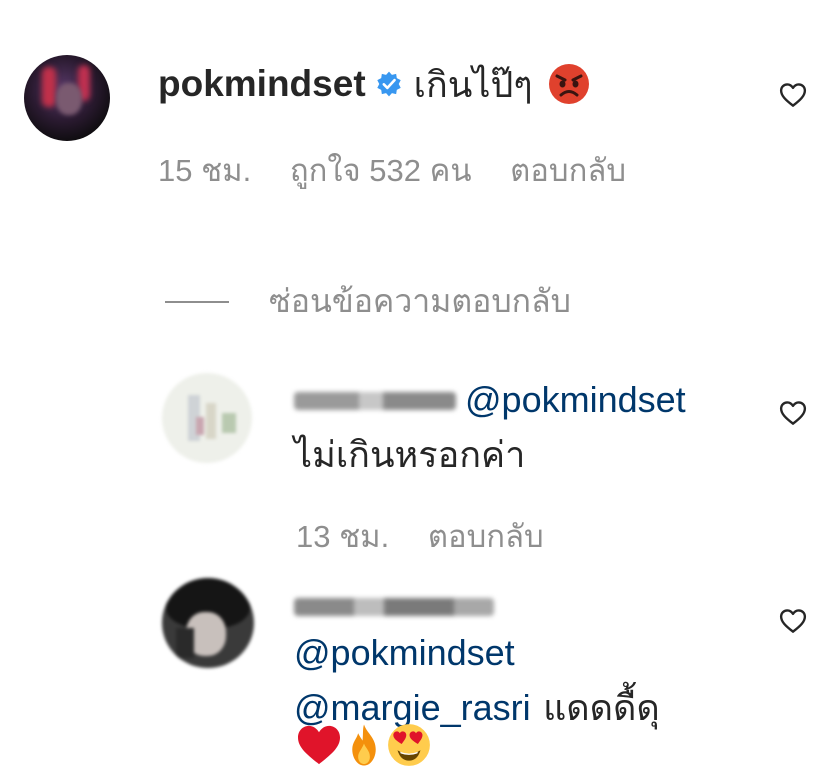 This screenshot has width=820, height=770. I want to click on verified-badge-icon, so click(388, 84).